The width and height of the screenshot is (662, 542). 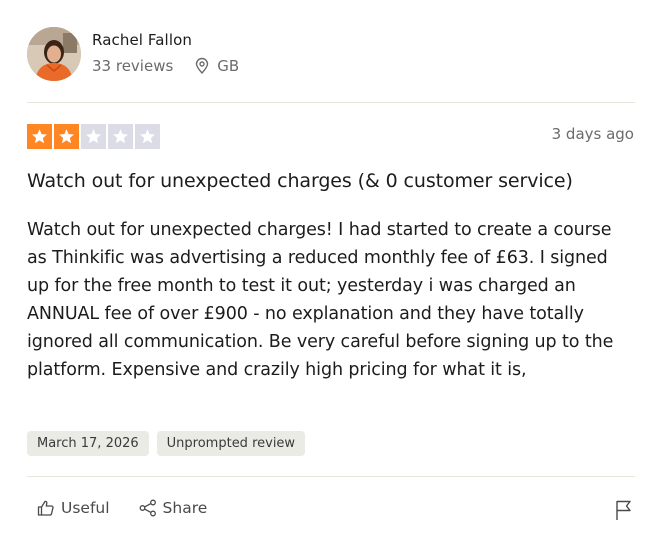 What do you see at coordinates (165, 40) in the screenshot?
I see `reviewer-name: Rachel Fallon` at bounding box center [165, 40].